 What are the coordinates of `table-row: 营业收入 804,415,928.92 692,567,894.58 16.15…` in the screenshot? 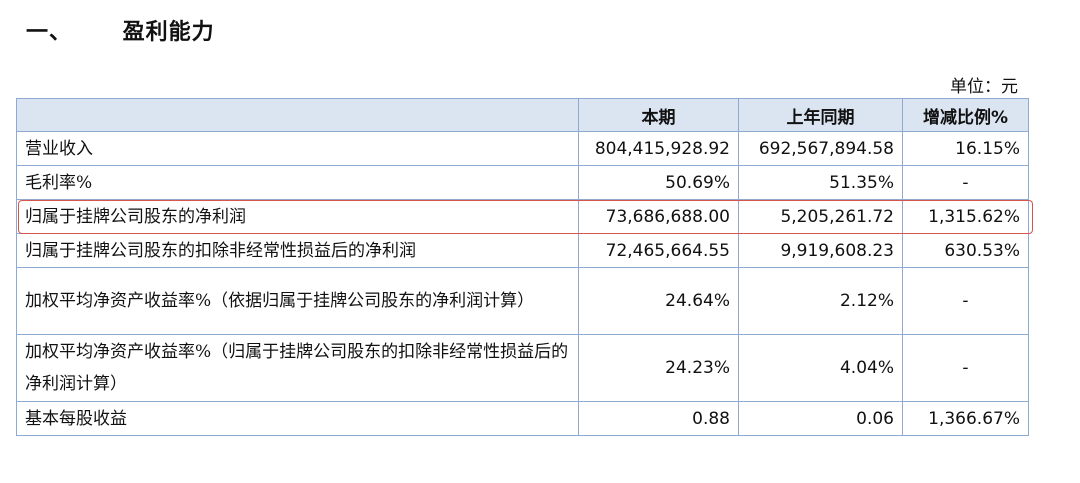 It's located at (522, 148).